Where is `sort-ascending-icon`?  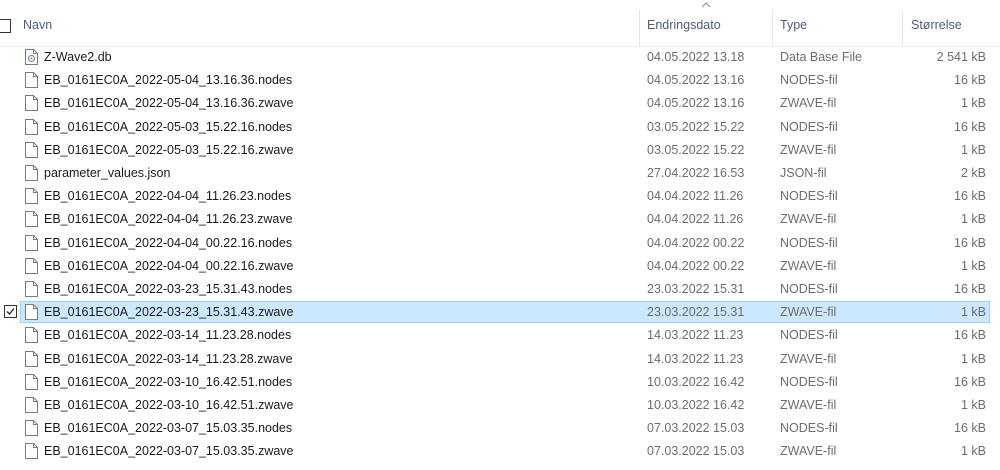 sort-ascending-icon is located at coordinates (706, 5).